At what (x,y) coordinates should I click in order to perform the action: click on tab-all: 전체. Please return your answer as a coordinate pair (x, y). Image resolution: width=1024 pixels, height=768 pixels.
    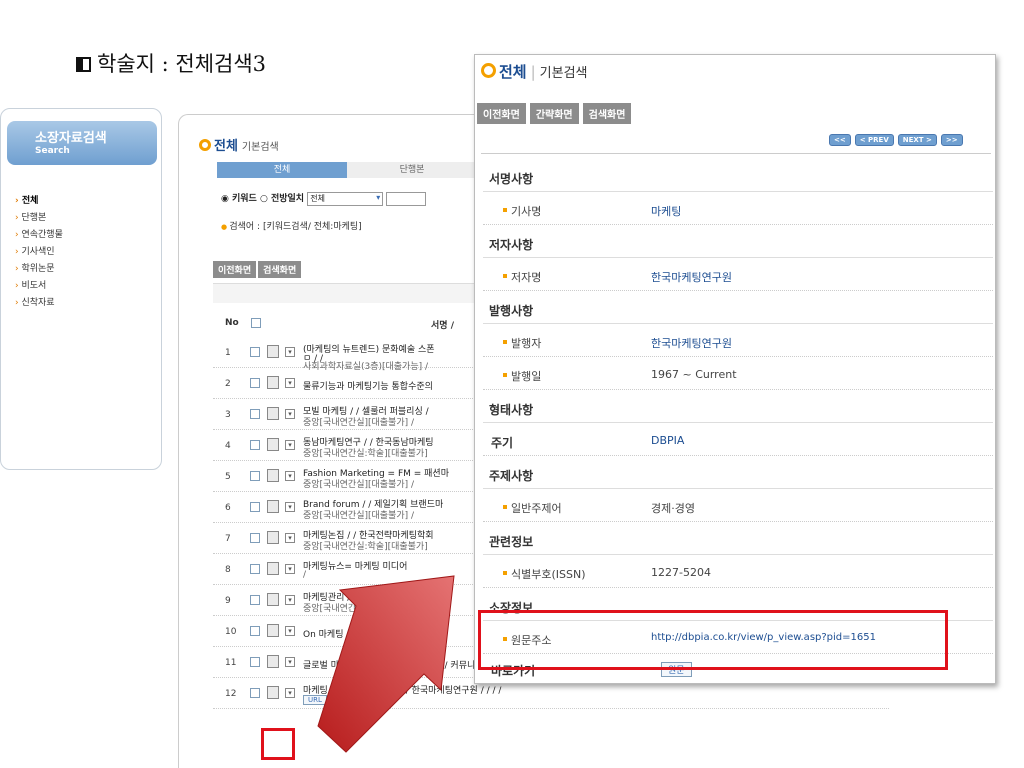
    Looking at the image, I should click on (282, 170).